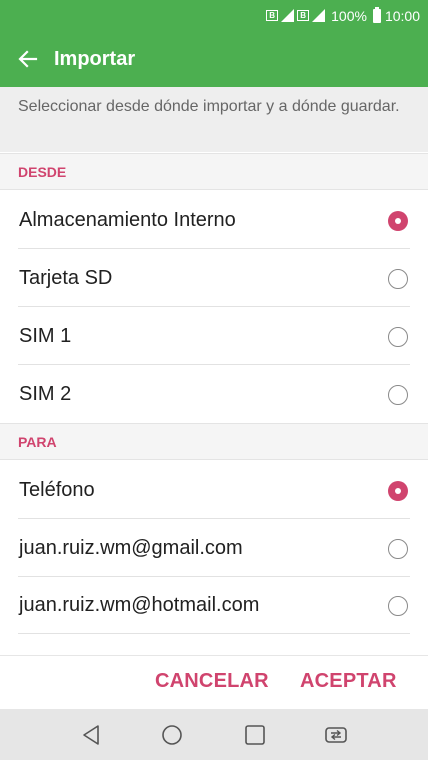  Describe the element at coordinates (91, 735) in the screenshot. I see `back-triangle-icon` at that location.